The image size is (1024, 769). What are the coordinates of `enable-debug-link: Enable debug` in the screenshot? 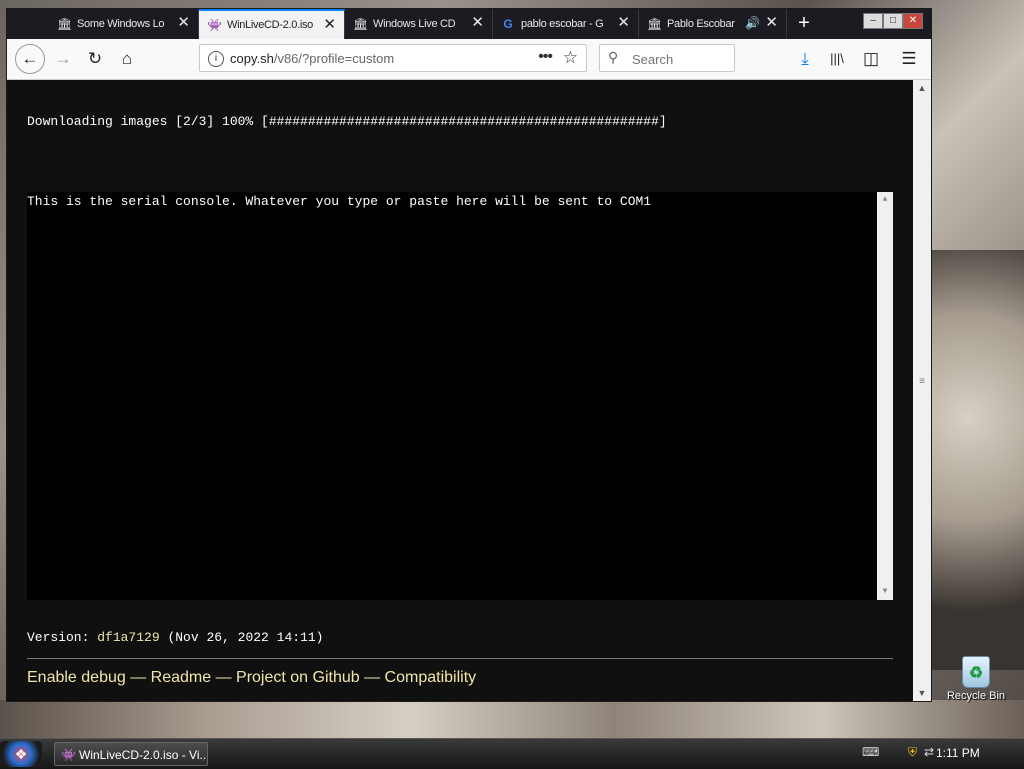 It's located at (76, 677).